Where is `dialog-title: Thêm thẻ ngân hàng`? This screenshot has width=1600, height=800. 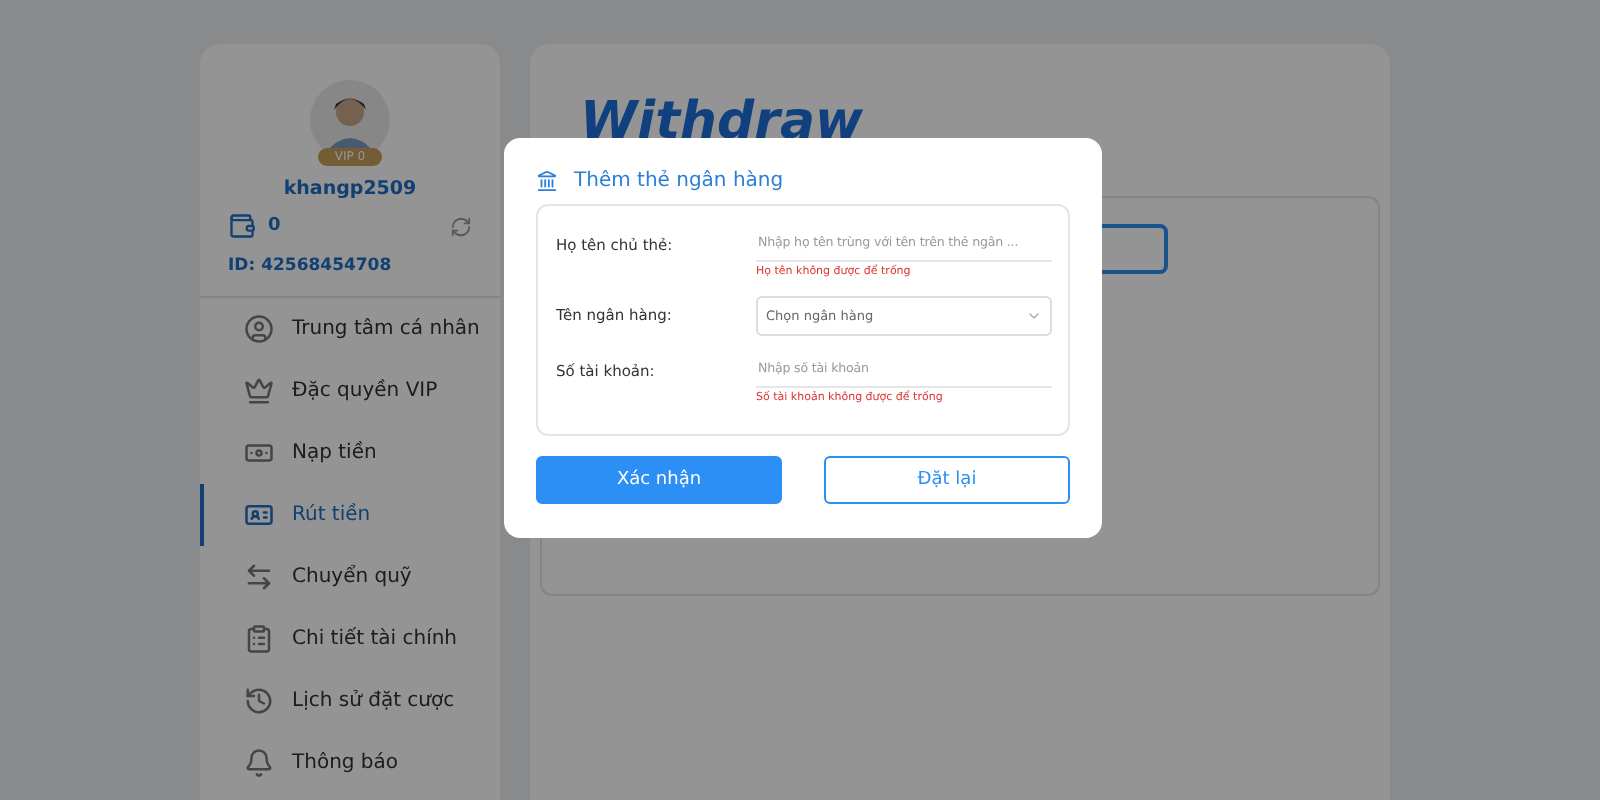
dialog-title: Thêm thẻ ngân hàng is located at coordinates (679, 181).